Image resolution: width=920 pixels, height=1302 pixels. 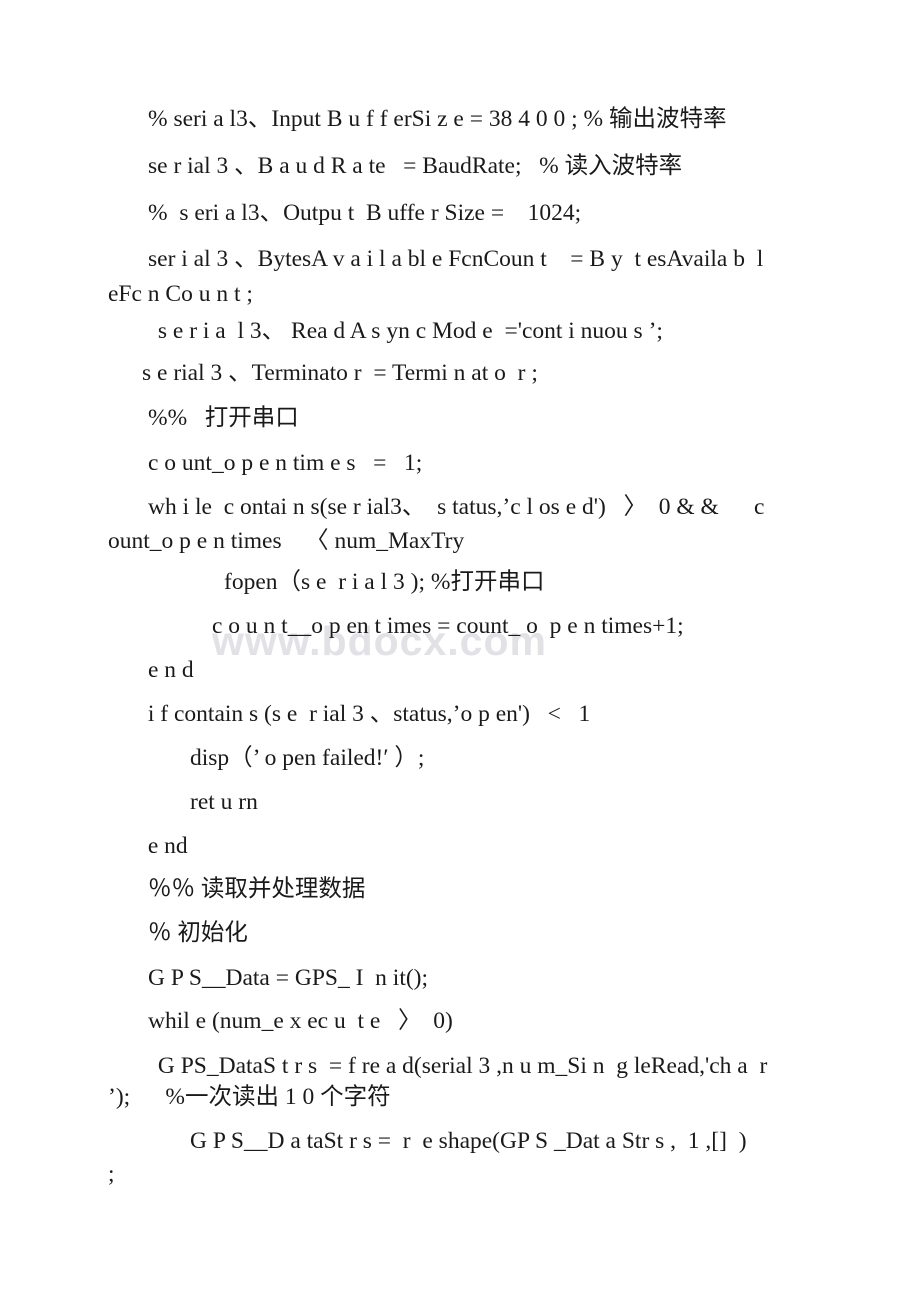 What do you see at coordinates (288, 978) in the screenshot?
I see `code-line: G P S__Data = GPS_ I n it();` at bounding box center [288, 978].